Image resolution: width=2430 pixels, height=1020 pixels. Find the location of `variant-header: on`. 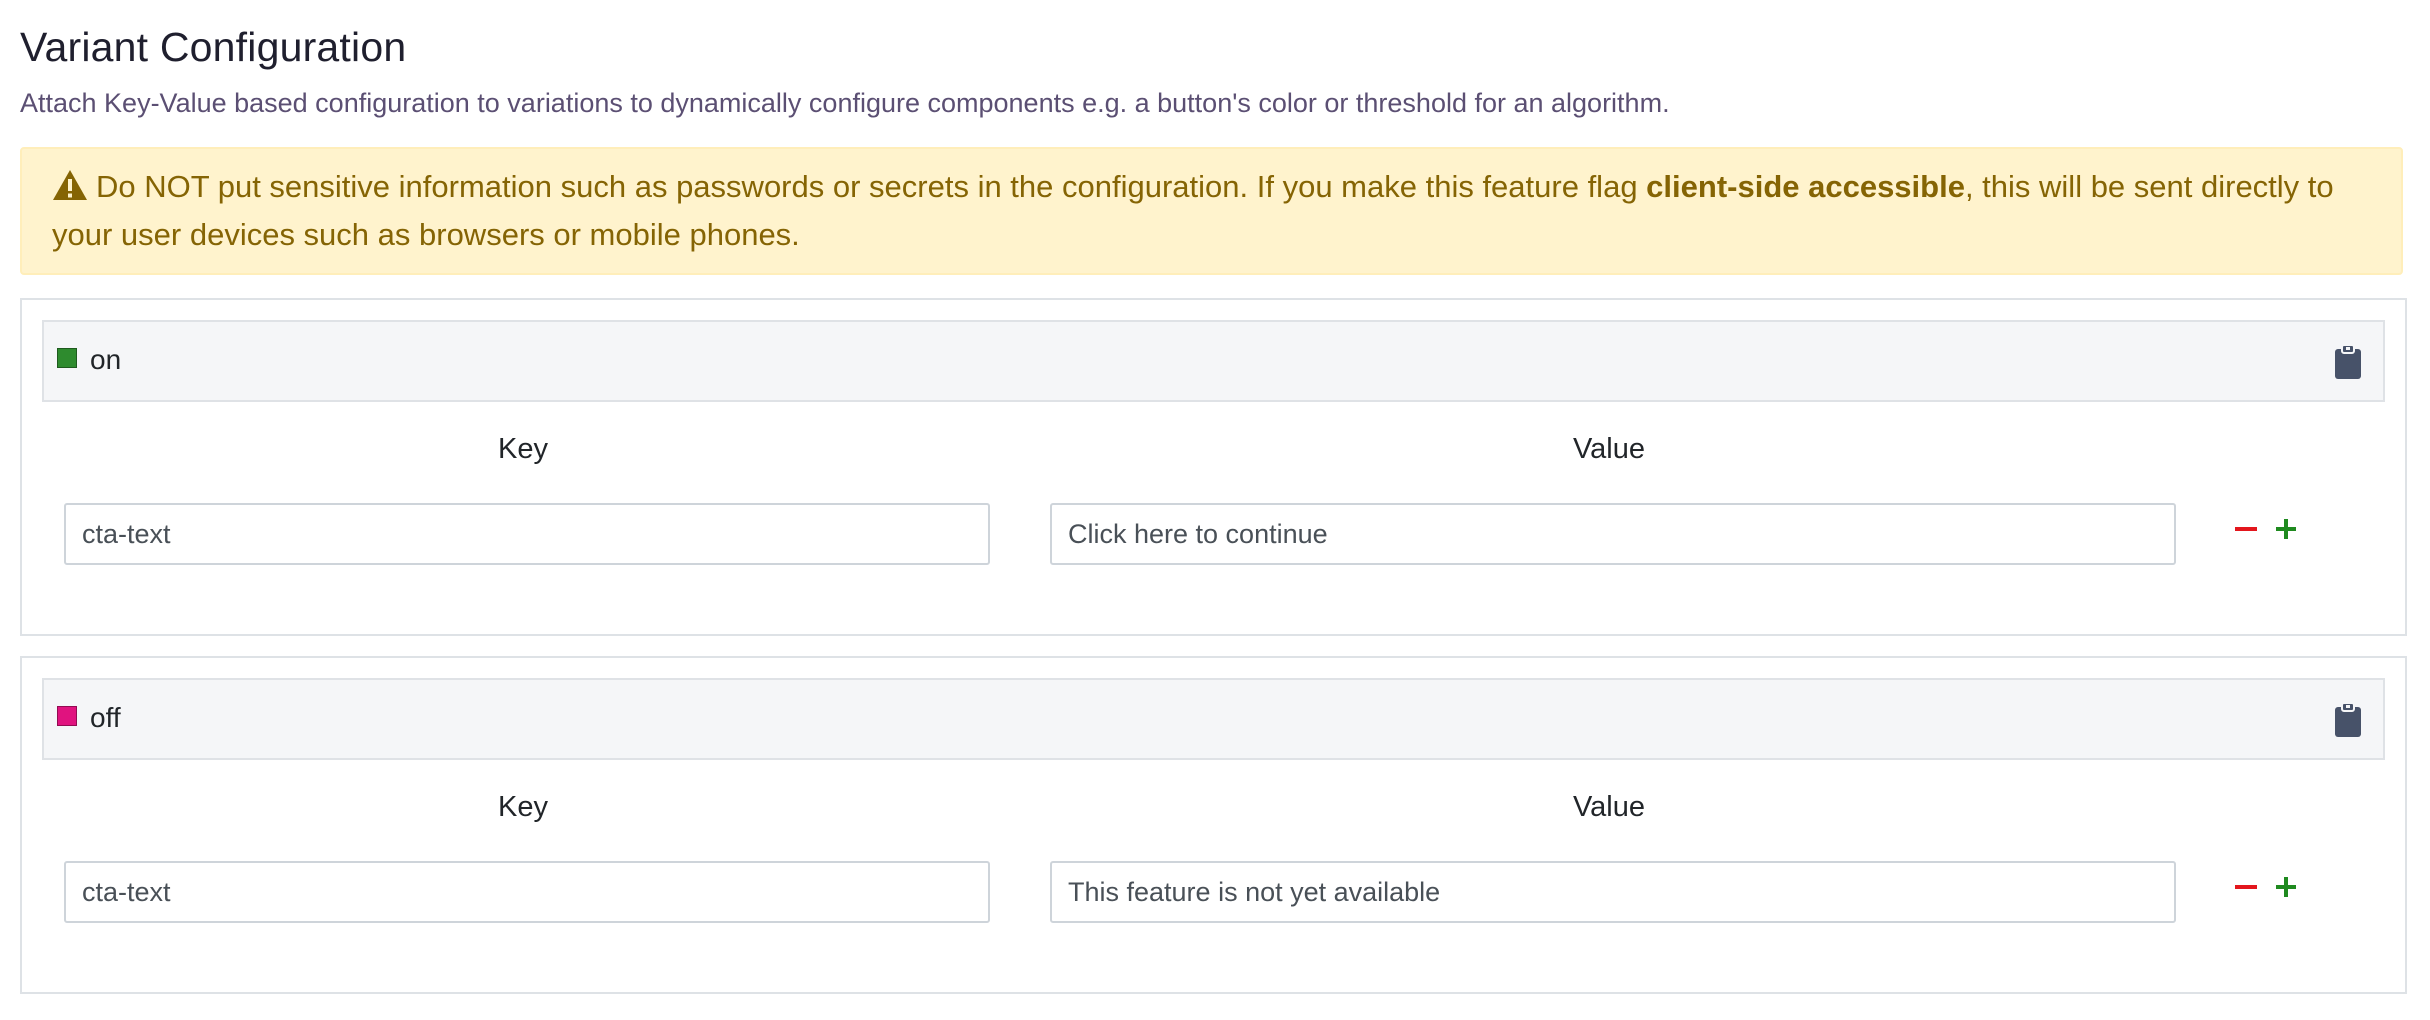

variant-header: on is located at coordinates (1213, 361).